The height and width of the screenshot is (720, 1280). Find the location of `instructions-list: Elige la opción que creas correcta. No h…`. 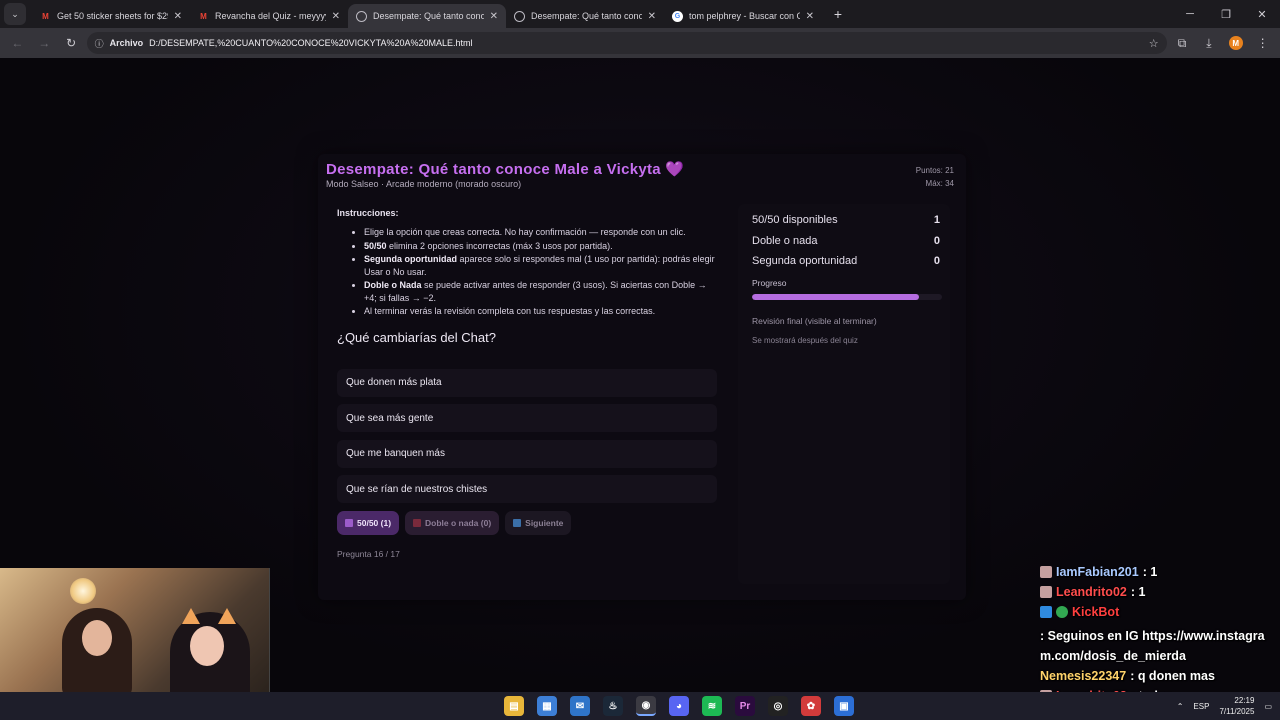

instructions-list: Elige la opción que creas correcta. No h… is located at coordinates (541, 272).